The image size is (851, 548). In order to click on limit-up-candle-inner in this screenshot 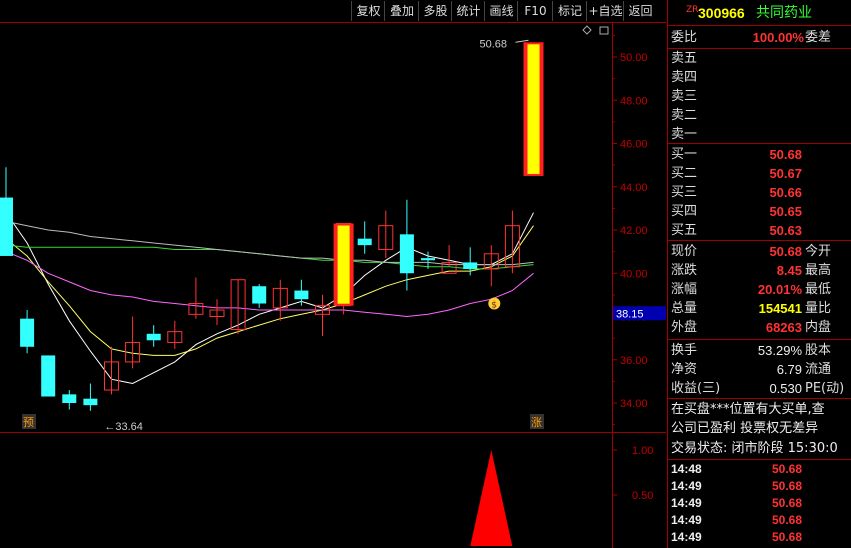, I will do `click(533, 109)`.